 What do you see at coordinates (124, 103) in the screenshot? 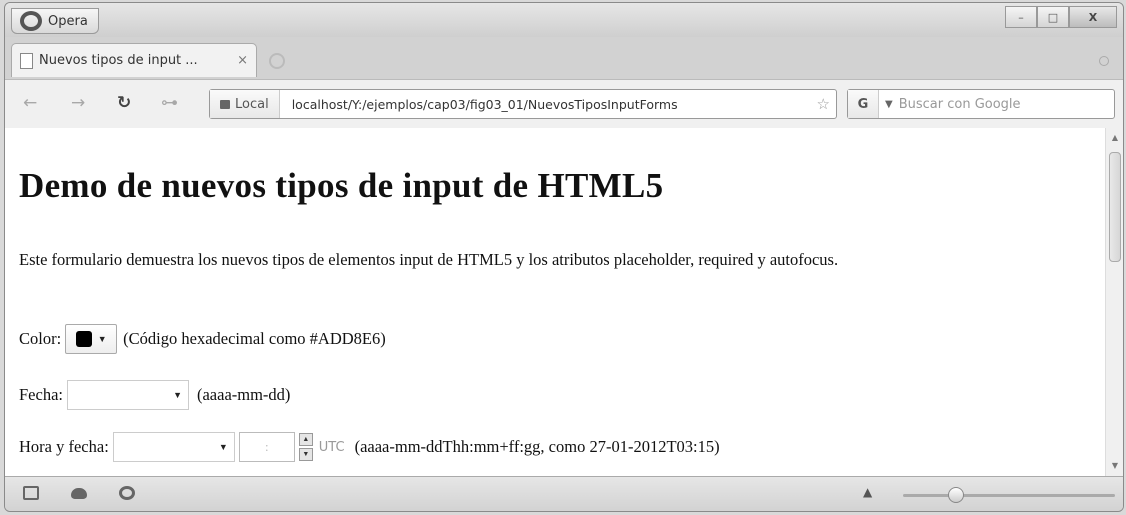
I see `reload-icon: ↻` at bounding box center [124, 103].